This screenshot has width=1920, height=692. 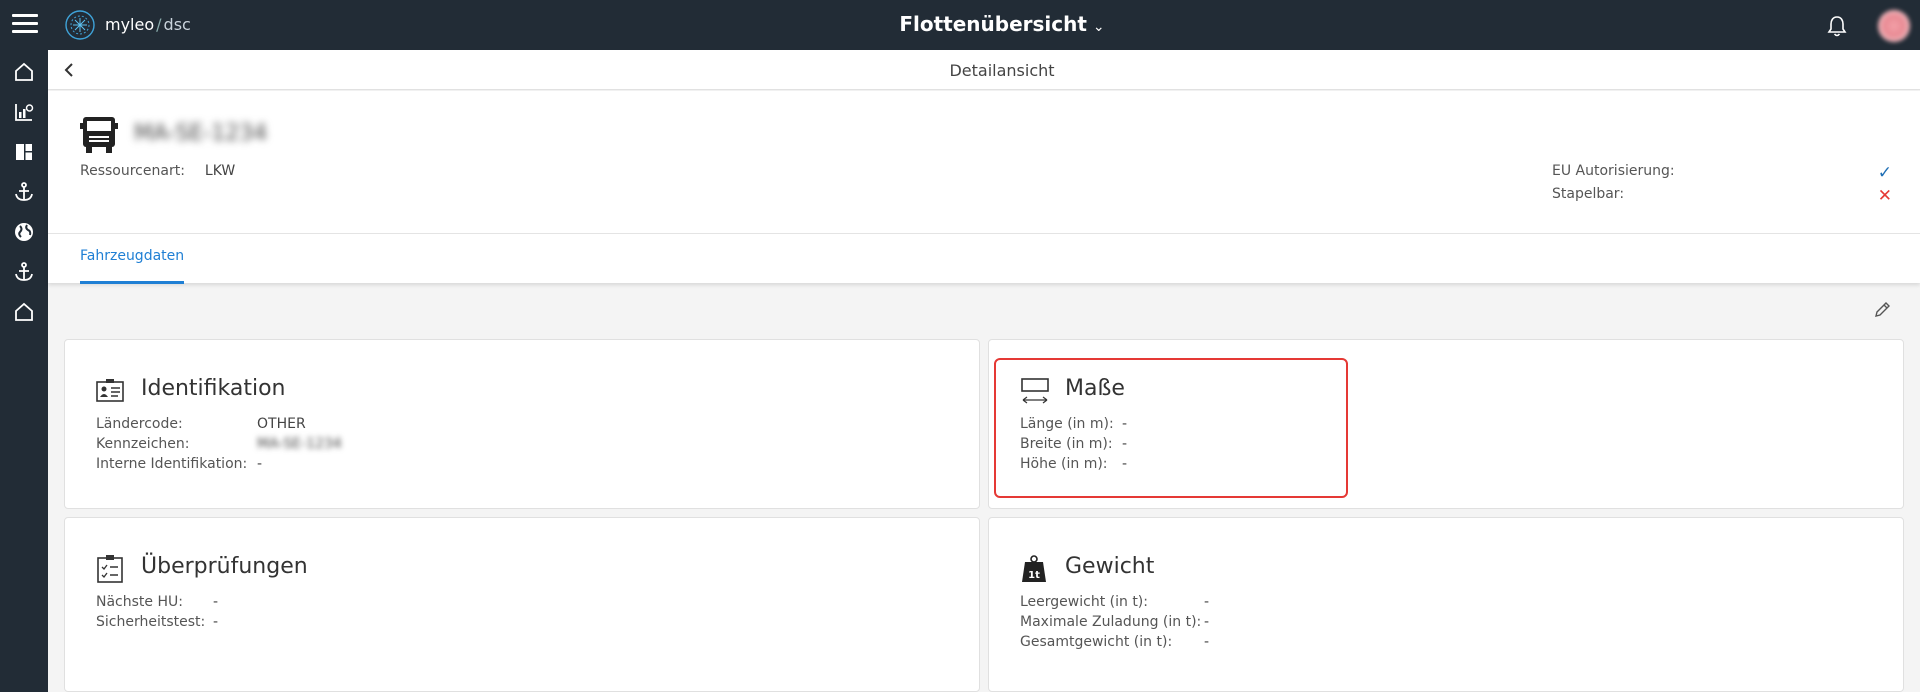 I want to click on cross-icon: ✕, so click(x=1884, y=196).